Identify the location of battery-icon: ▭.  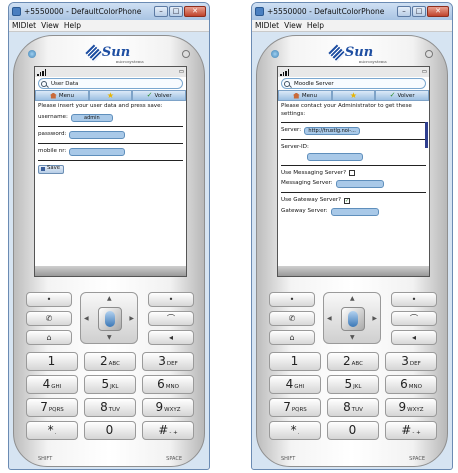
(181, 72).